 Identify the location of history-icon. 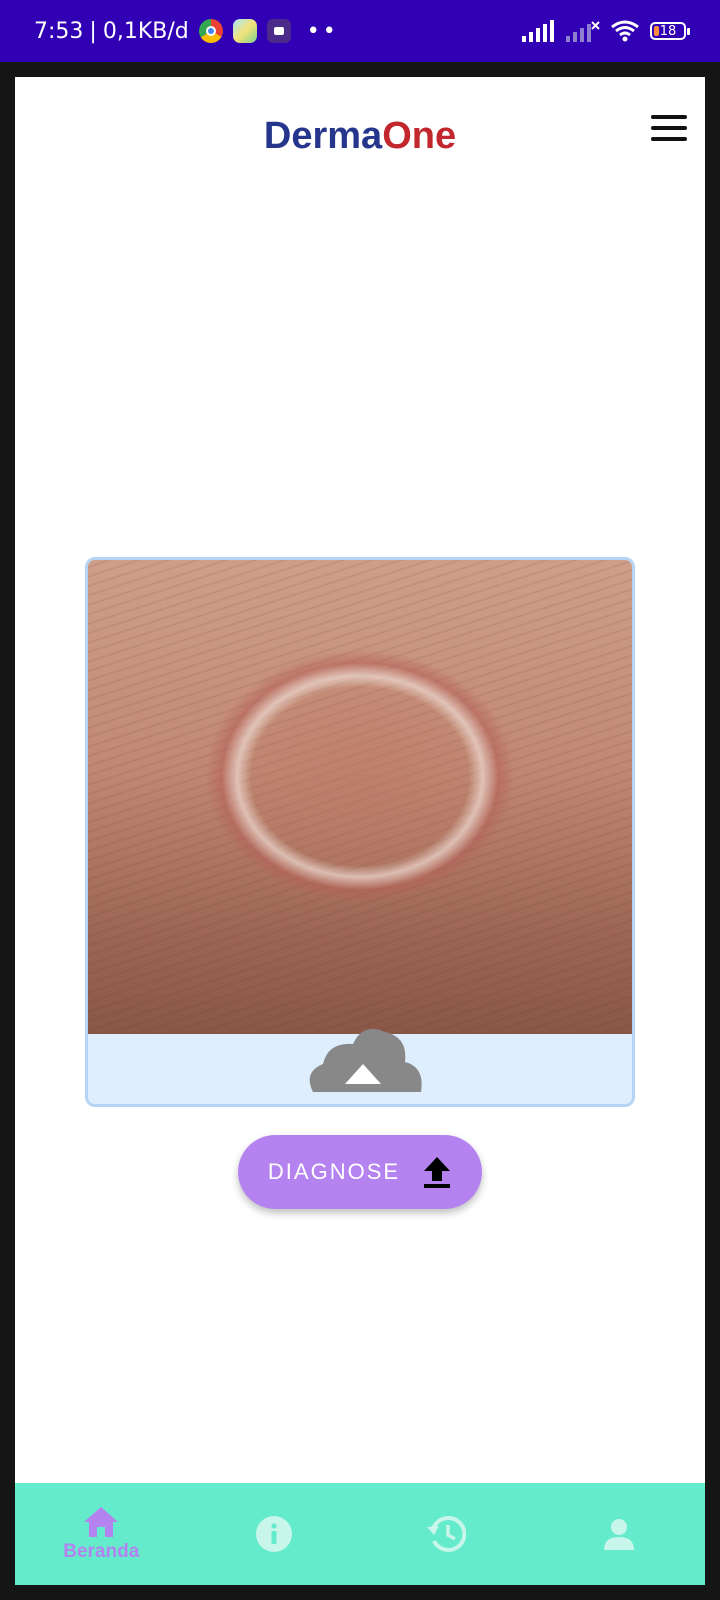
(447, 1533).